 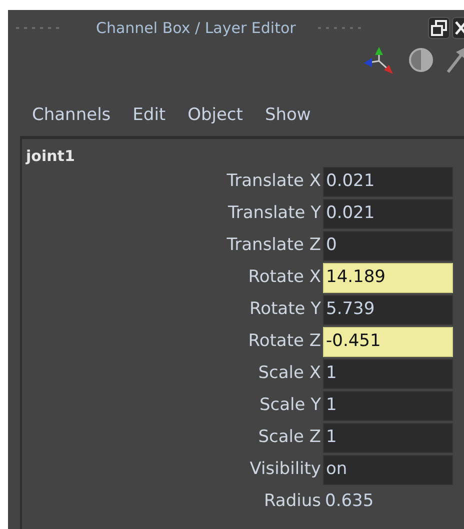 I want to click on menu-item: Edit, so click(x=149, y=116).